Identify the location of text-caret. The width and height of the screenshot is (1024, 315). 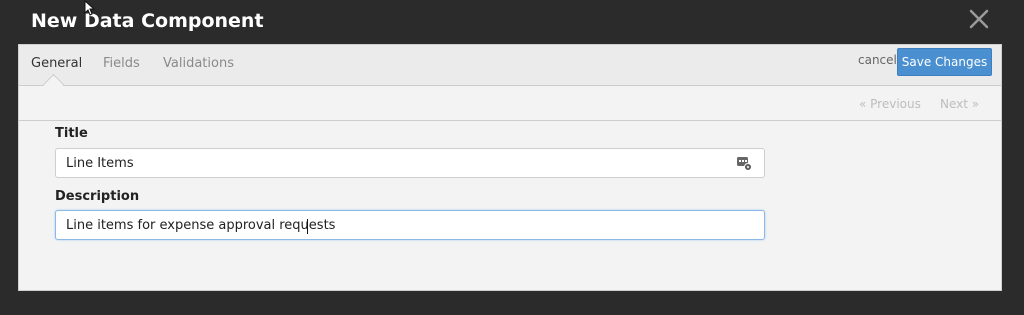
(307, 226).